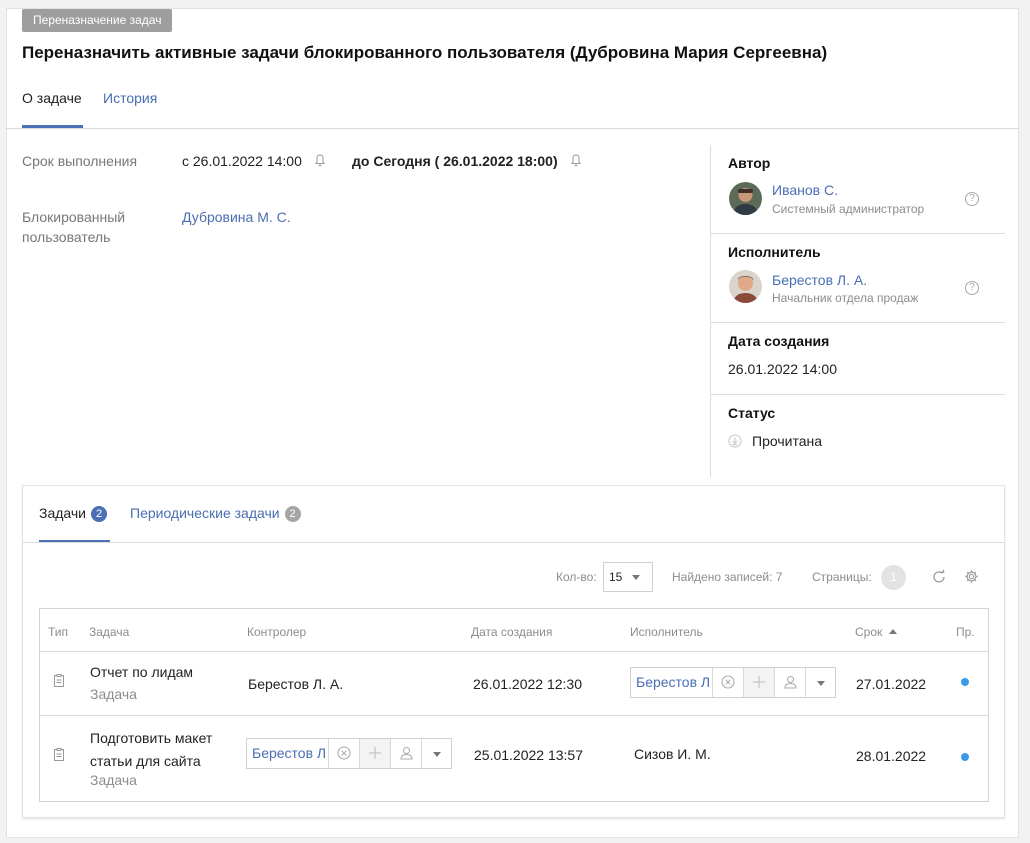  I want to click on created-value: 26.01.2022 14:00, so click(782, 369).